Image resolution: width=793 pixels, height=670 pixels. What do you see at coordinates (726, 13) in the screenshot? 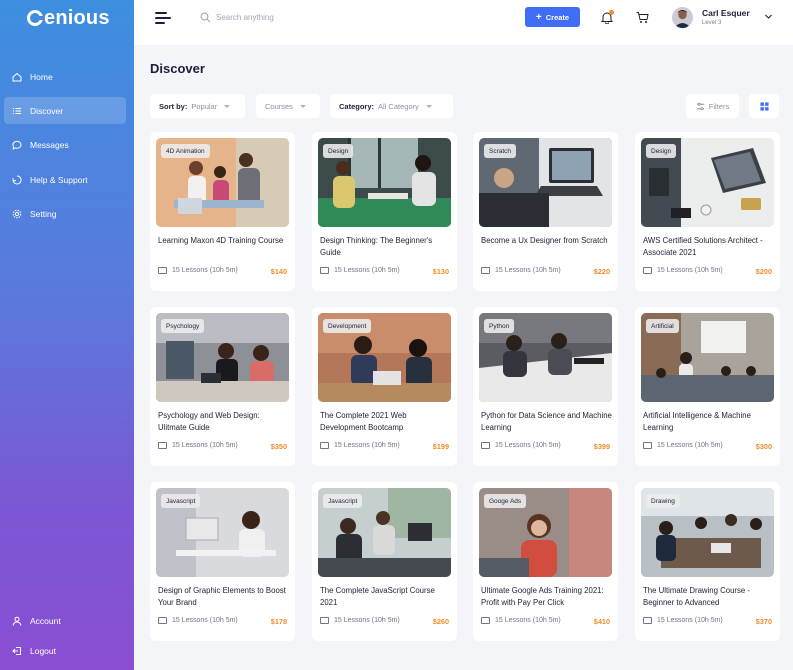
I see `user-name: Carl Esquer` at bounding box center [726, 13].